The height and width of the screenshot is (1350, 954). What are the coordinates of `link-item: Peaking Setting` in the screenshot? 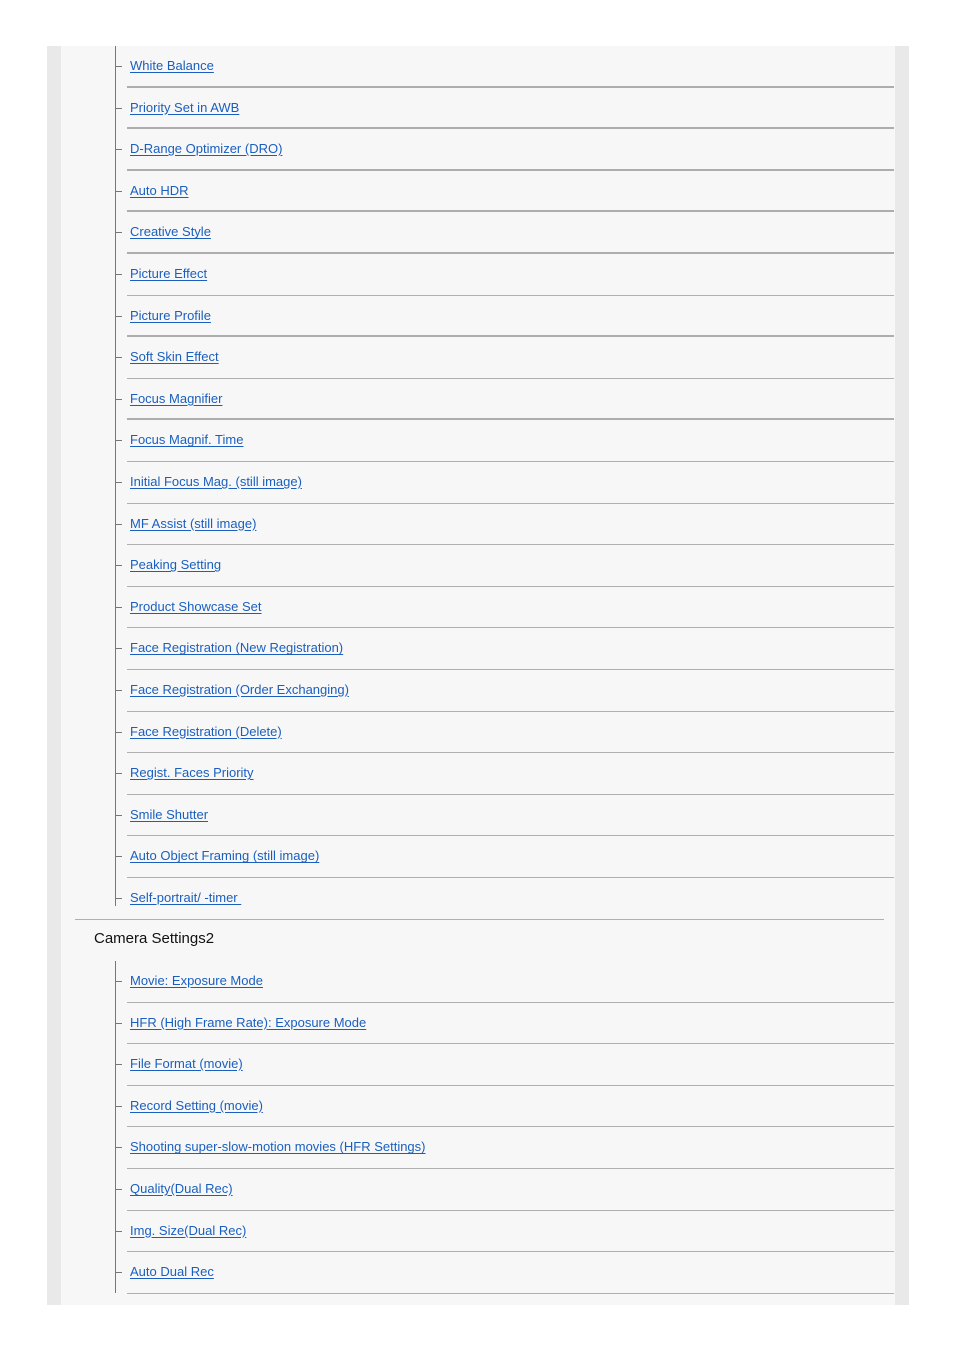 It's located at (175, 564).